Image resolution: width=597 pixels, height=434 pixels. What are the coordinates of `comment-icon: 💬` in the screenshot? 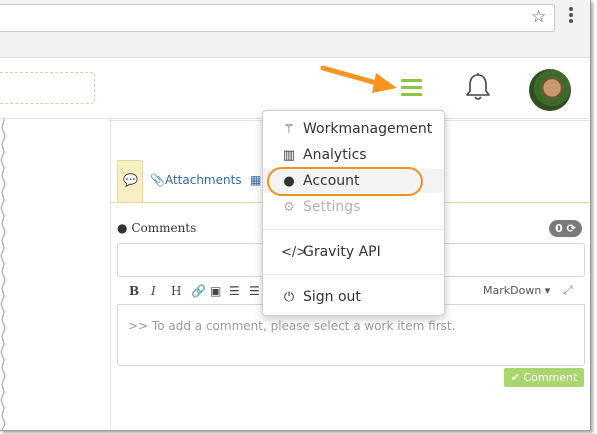 It's located at (130, 180).